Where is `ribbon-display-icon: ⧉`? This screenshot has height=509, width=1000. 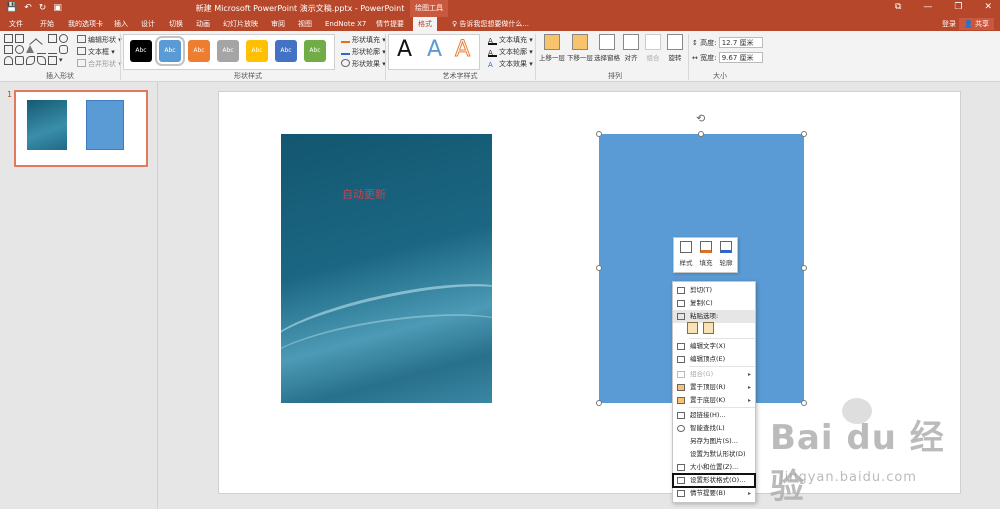 ribbon-display-icon: ⧉ is located at coordinates (898, 7).